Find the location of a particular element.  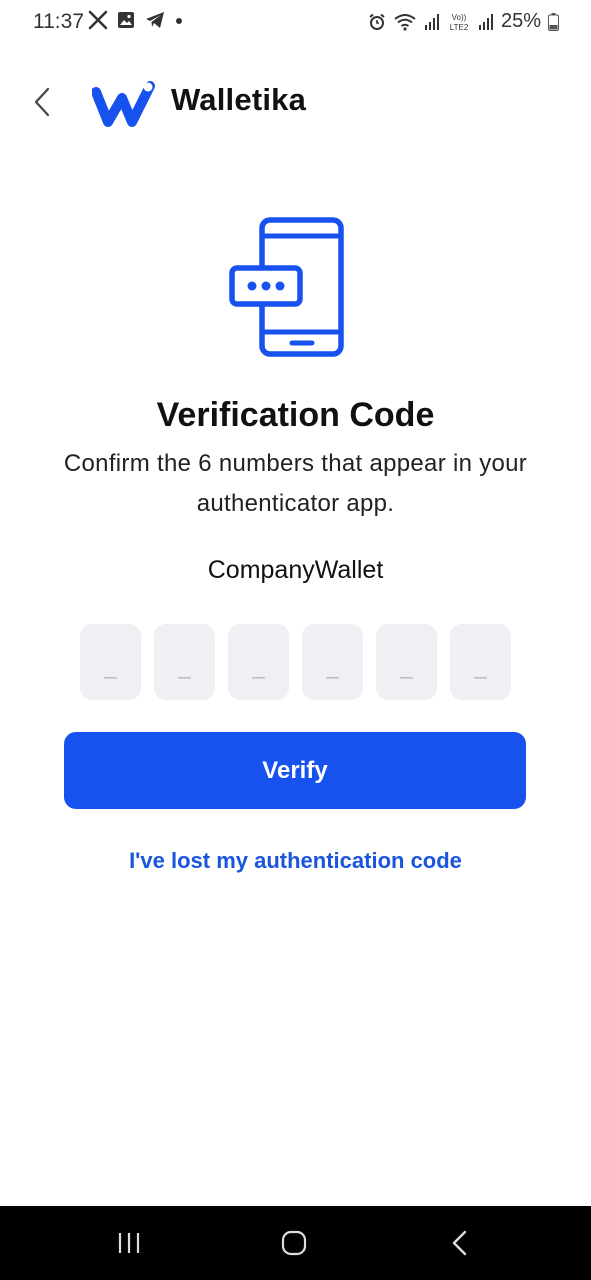

battery-percent: 25% is located at coordinates (520, 21).